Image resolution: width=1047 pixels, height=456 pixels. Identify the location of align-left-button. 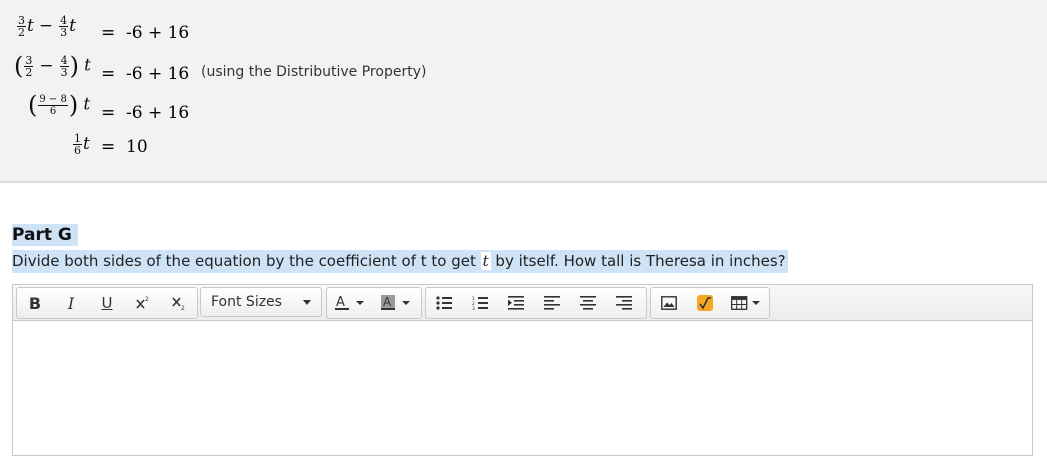
(552, 303).